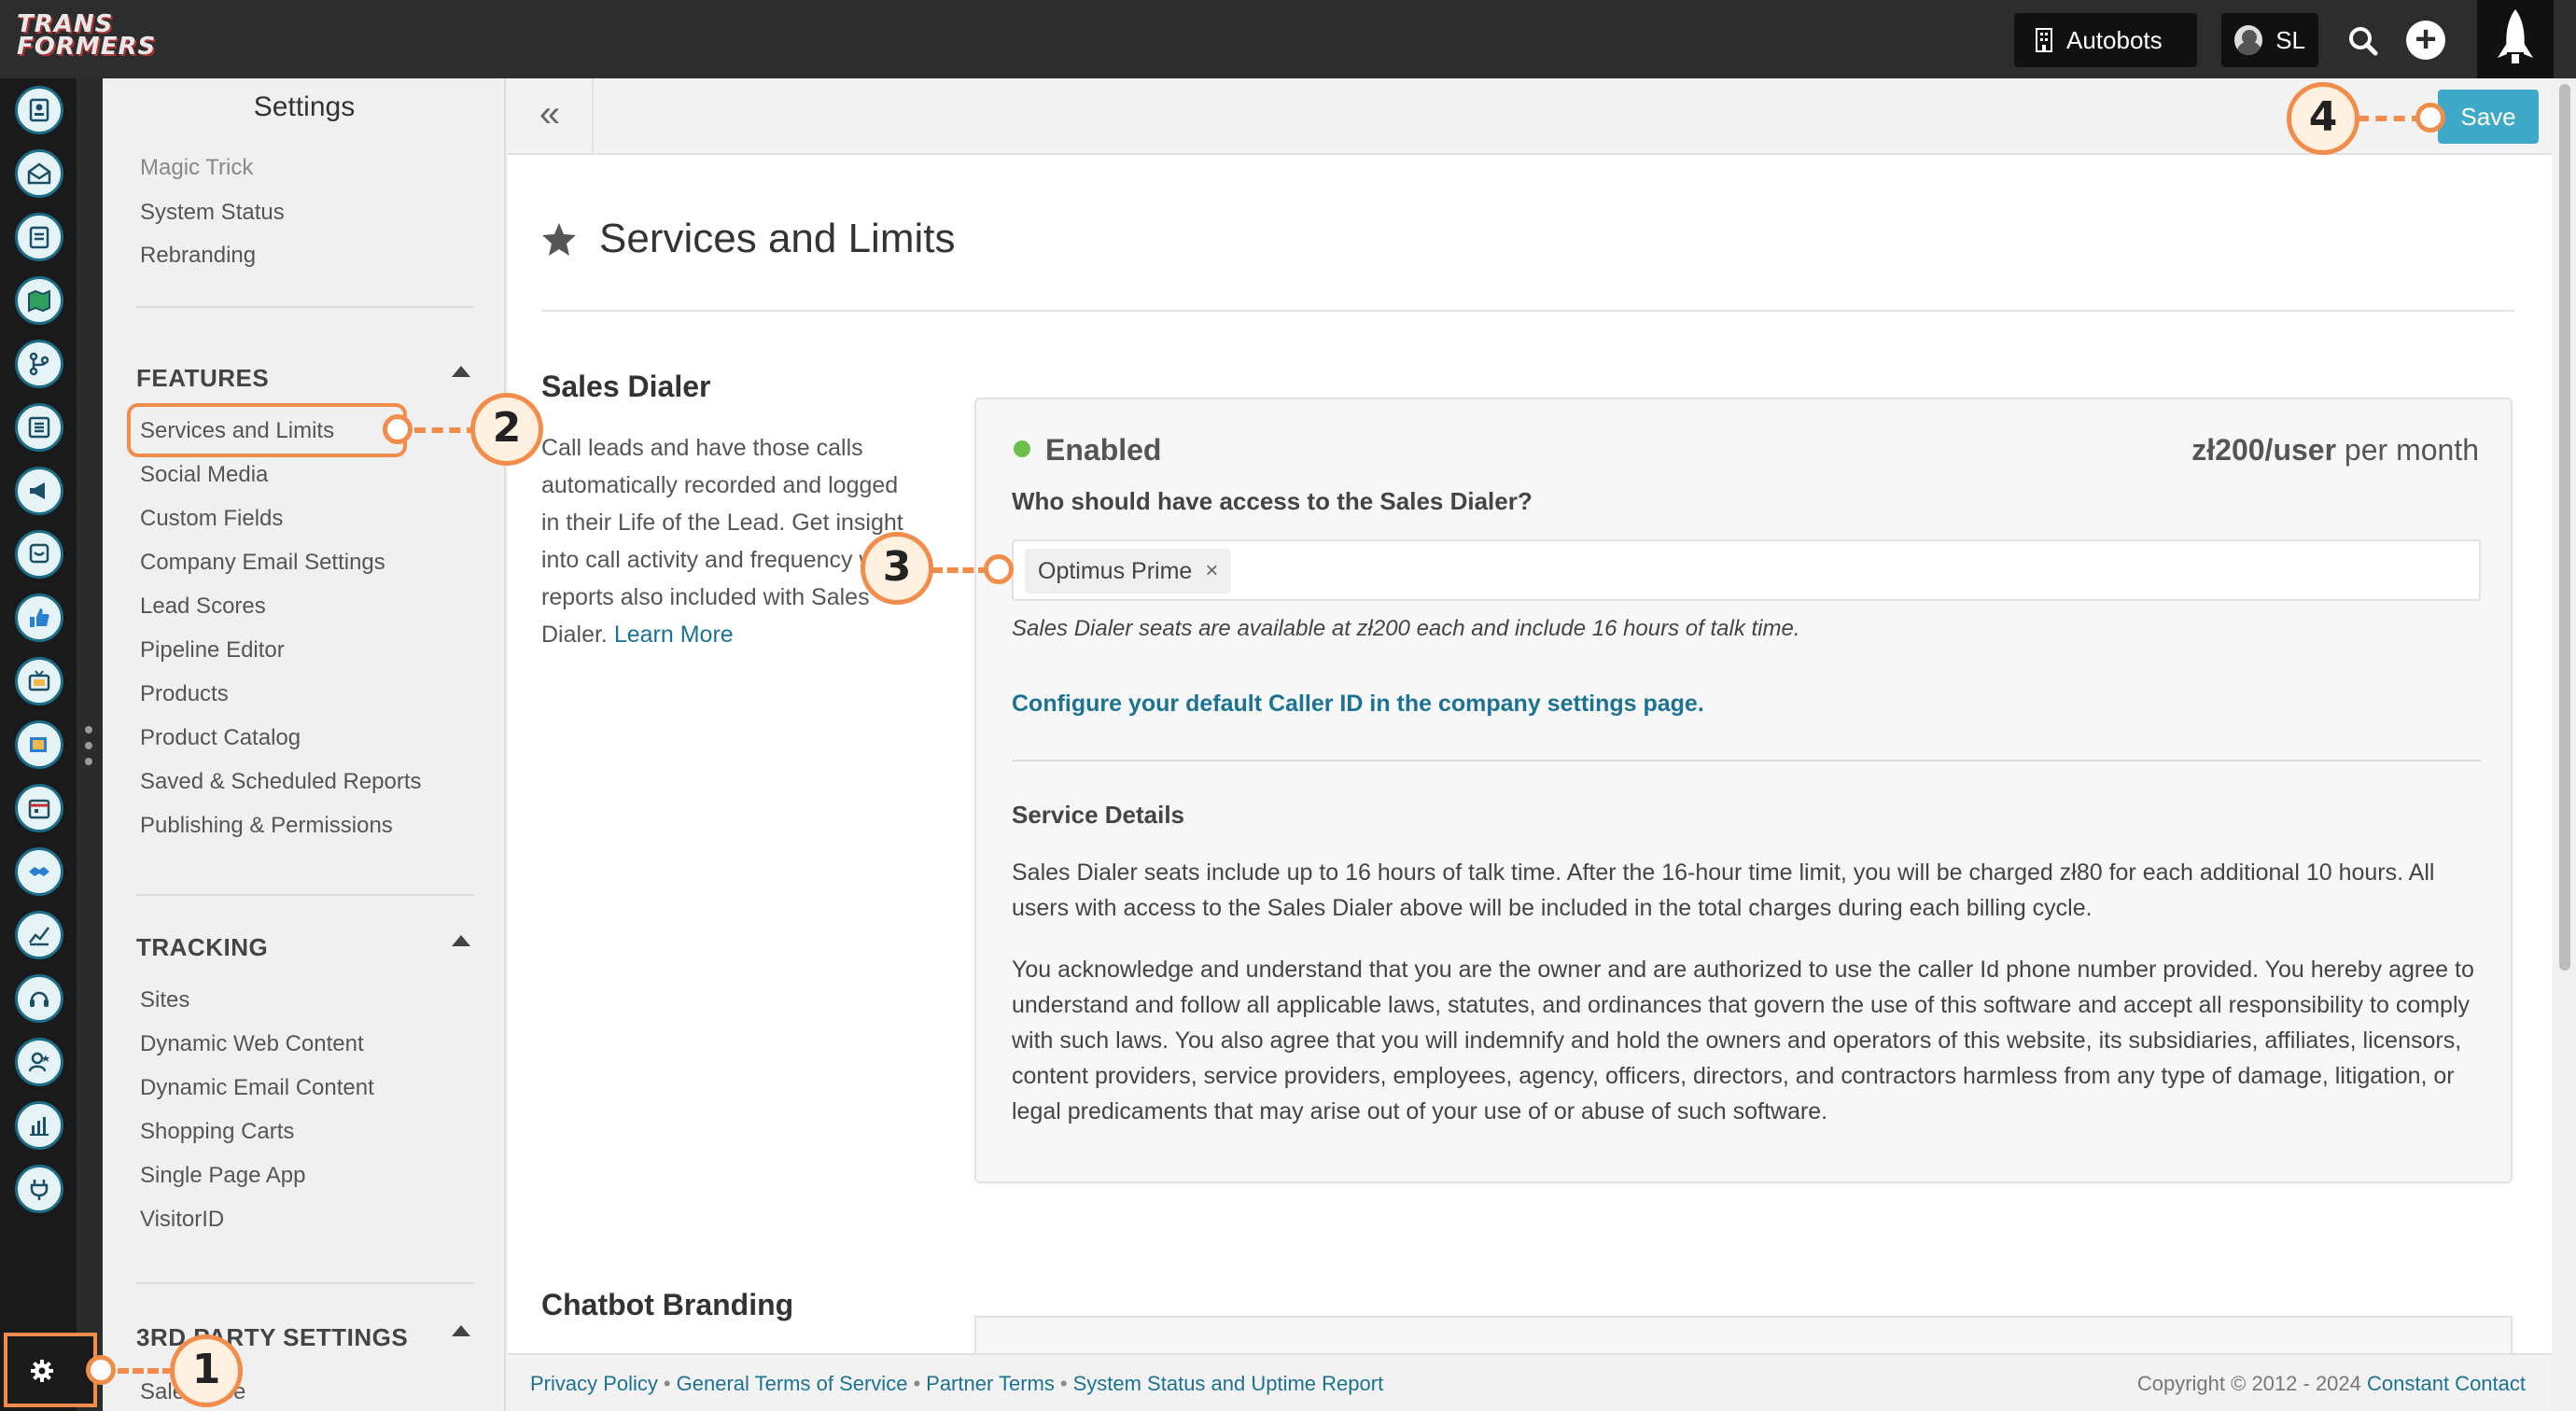 This screenshot has width=2576, height=1411. I want to click on sidebar-item-pipeline-editor: Pipeline Editor, so click(212, 650).